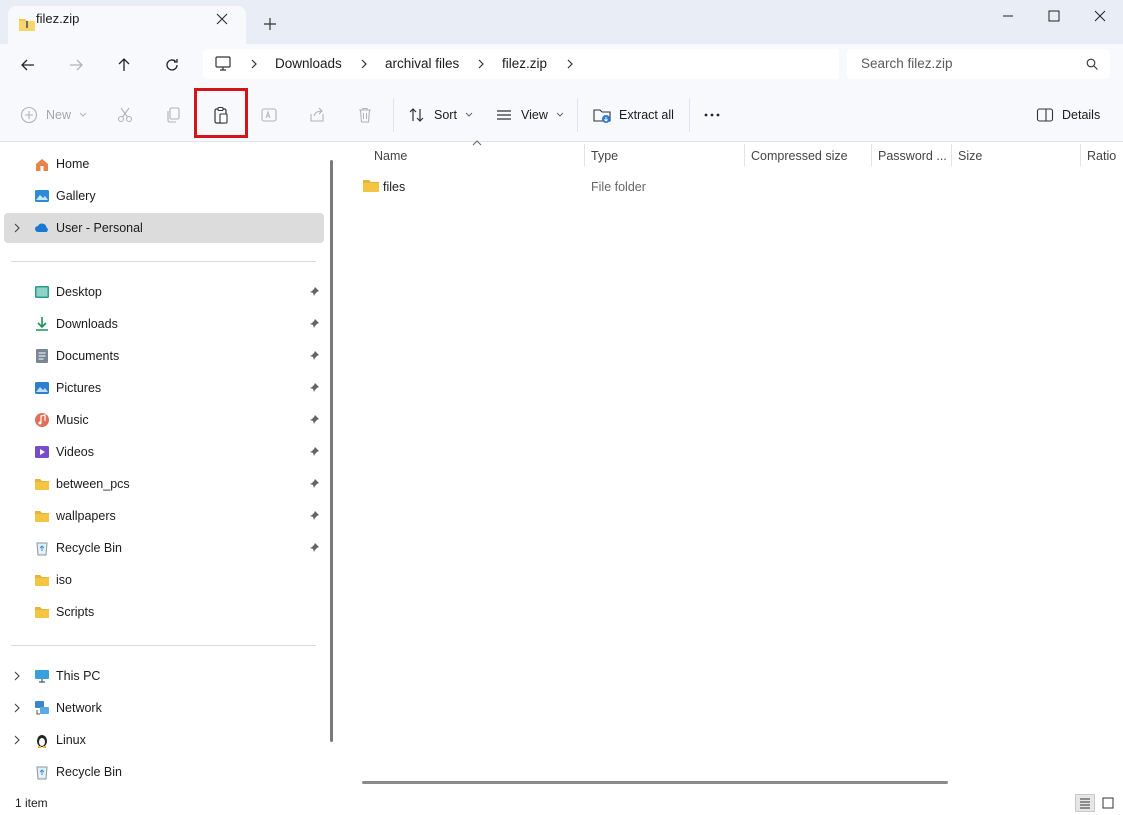  What do you see at coordinates (529, 115) in the screenshot?
I see `view-button: View` at bounding box center [529, 115].